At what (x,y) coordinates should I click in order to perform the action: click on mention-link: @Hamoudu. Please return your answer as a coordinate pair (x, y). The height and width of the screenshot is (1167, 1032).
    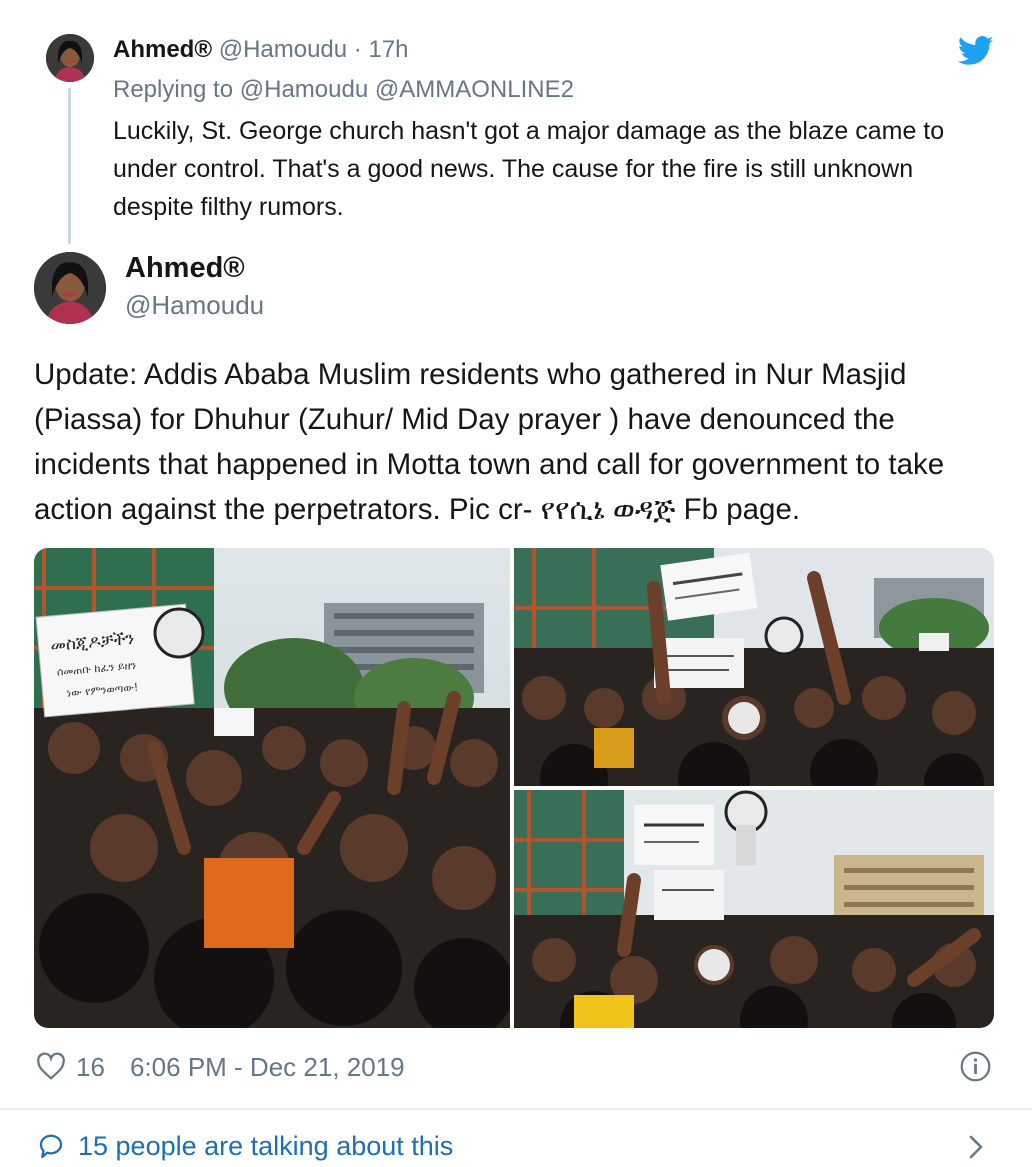
    Looking at the image, I should click on (304, 89).